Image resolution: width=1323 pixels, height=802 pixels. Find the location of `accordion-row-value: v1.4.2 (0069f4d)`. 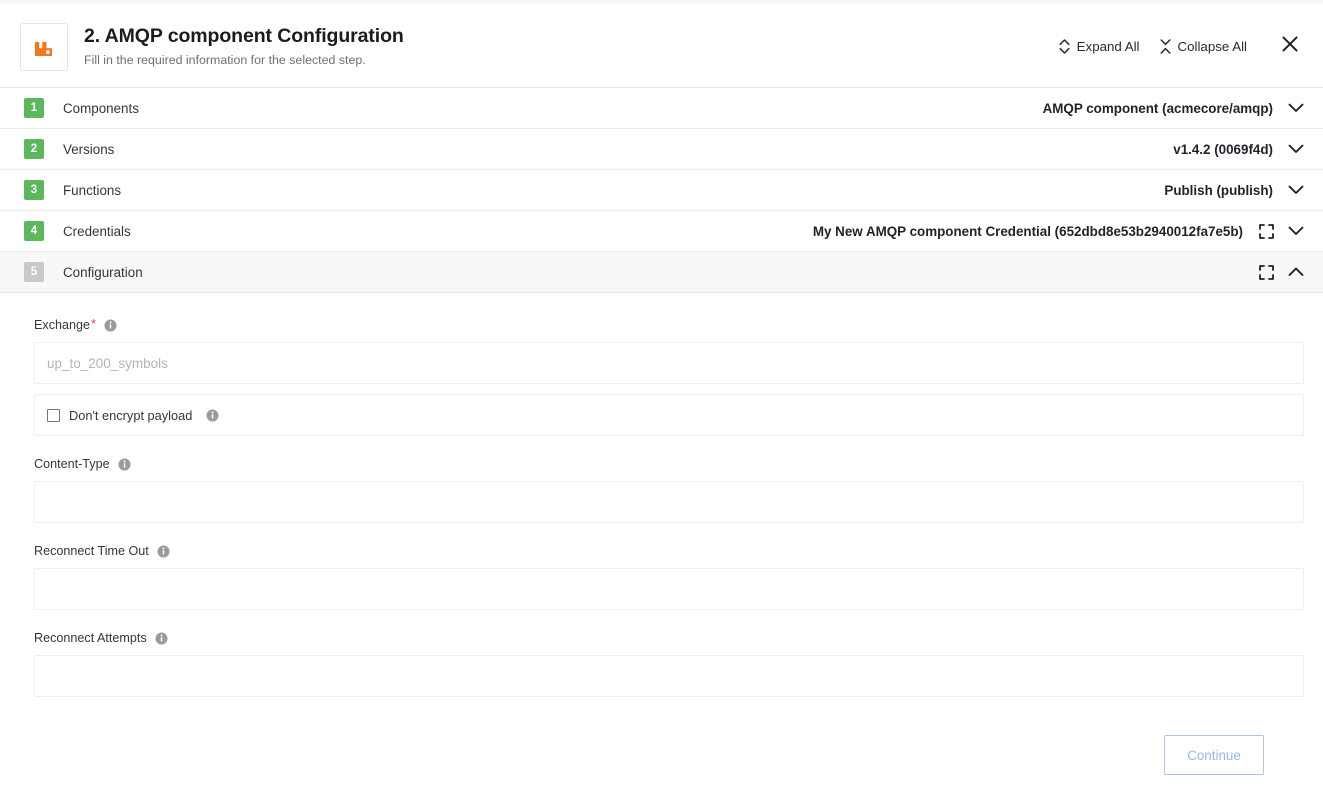

accordion-row-value: v1.4.2 (0069f4d) is located at coordinates (1223, 149).